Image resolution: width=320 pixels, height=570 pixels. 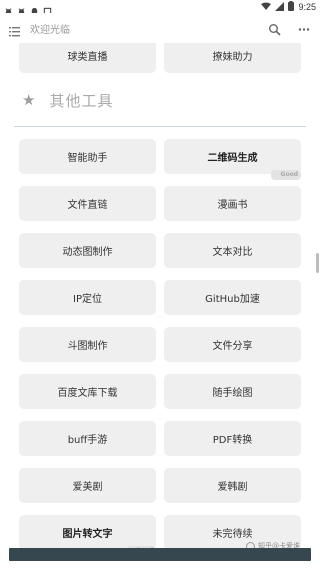 I want to click on section-header: ★ 其他工具, so click(x=67, y=100).